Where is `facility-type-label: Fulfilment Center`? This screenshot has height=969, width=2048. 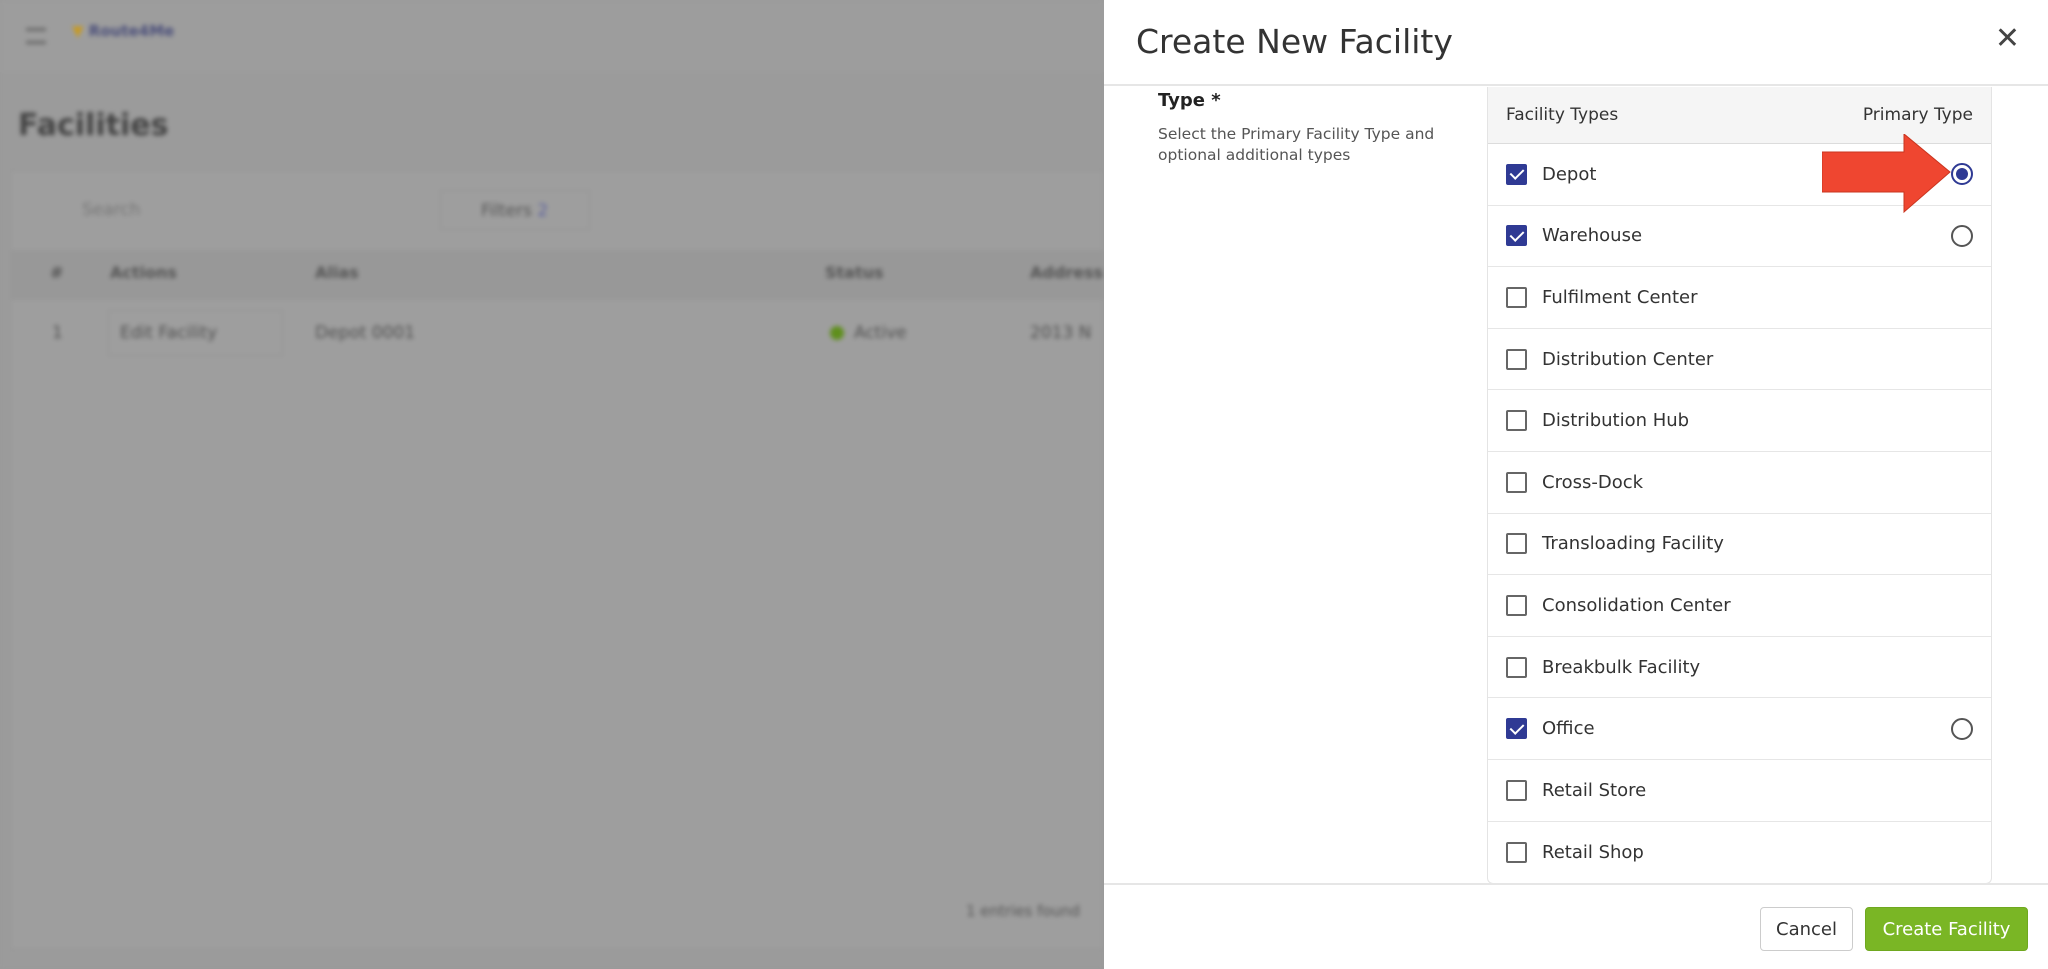
facility-type-label: Fulfilment Center is located at coordinates (1620, 297).